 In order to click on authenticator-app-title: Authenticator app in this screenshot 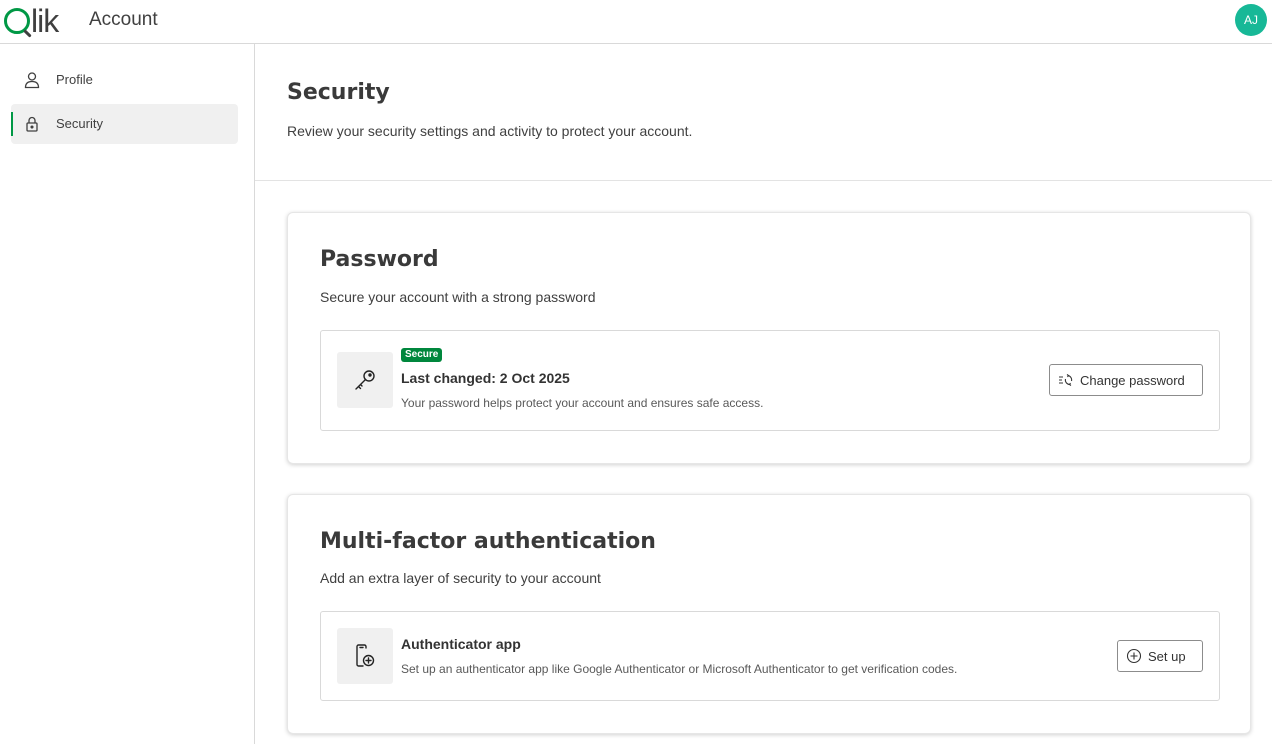, I will do `click(461, 644)`.